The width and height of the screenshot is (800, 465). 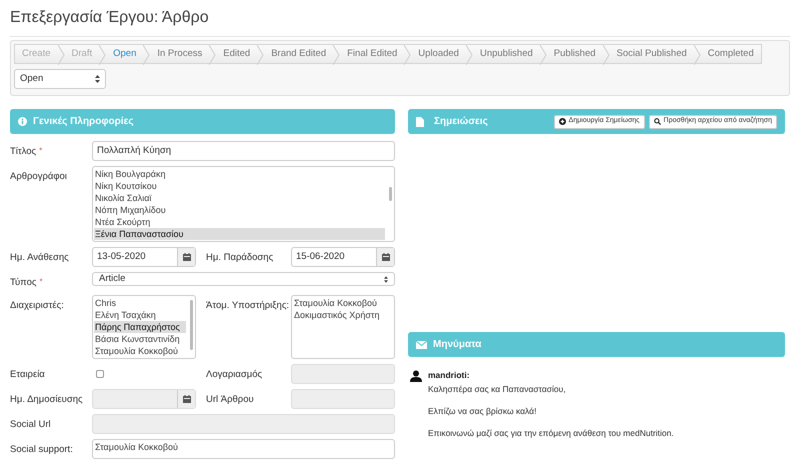 I want to click on field-label: Αρθρογράφοι, so click(x=38, y=177).